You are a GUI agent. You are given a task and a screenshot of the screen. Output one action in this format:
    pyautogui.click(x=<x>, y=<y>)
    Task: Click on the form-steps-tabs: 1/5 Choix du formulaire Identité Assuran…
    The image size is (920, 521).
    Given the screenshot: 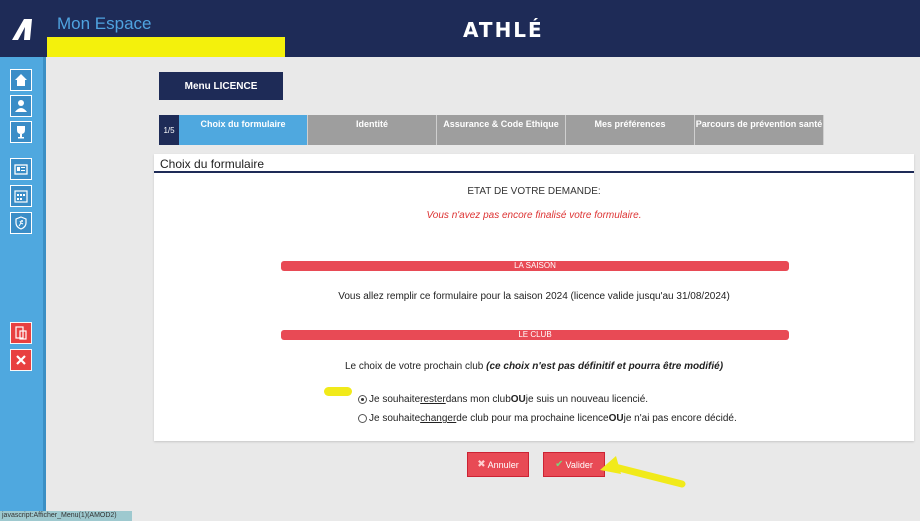 What is the action you would take?
    pyautogui.click(x=491, y=130)
    